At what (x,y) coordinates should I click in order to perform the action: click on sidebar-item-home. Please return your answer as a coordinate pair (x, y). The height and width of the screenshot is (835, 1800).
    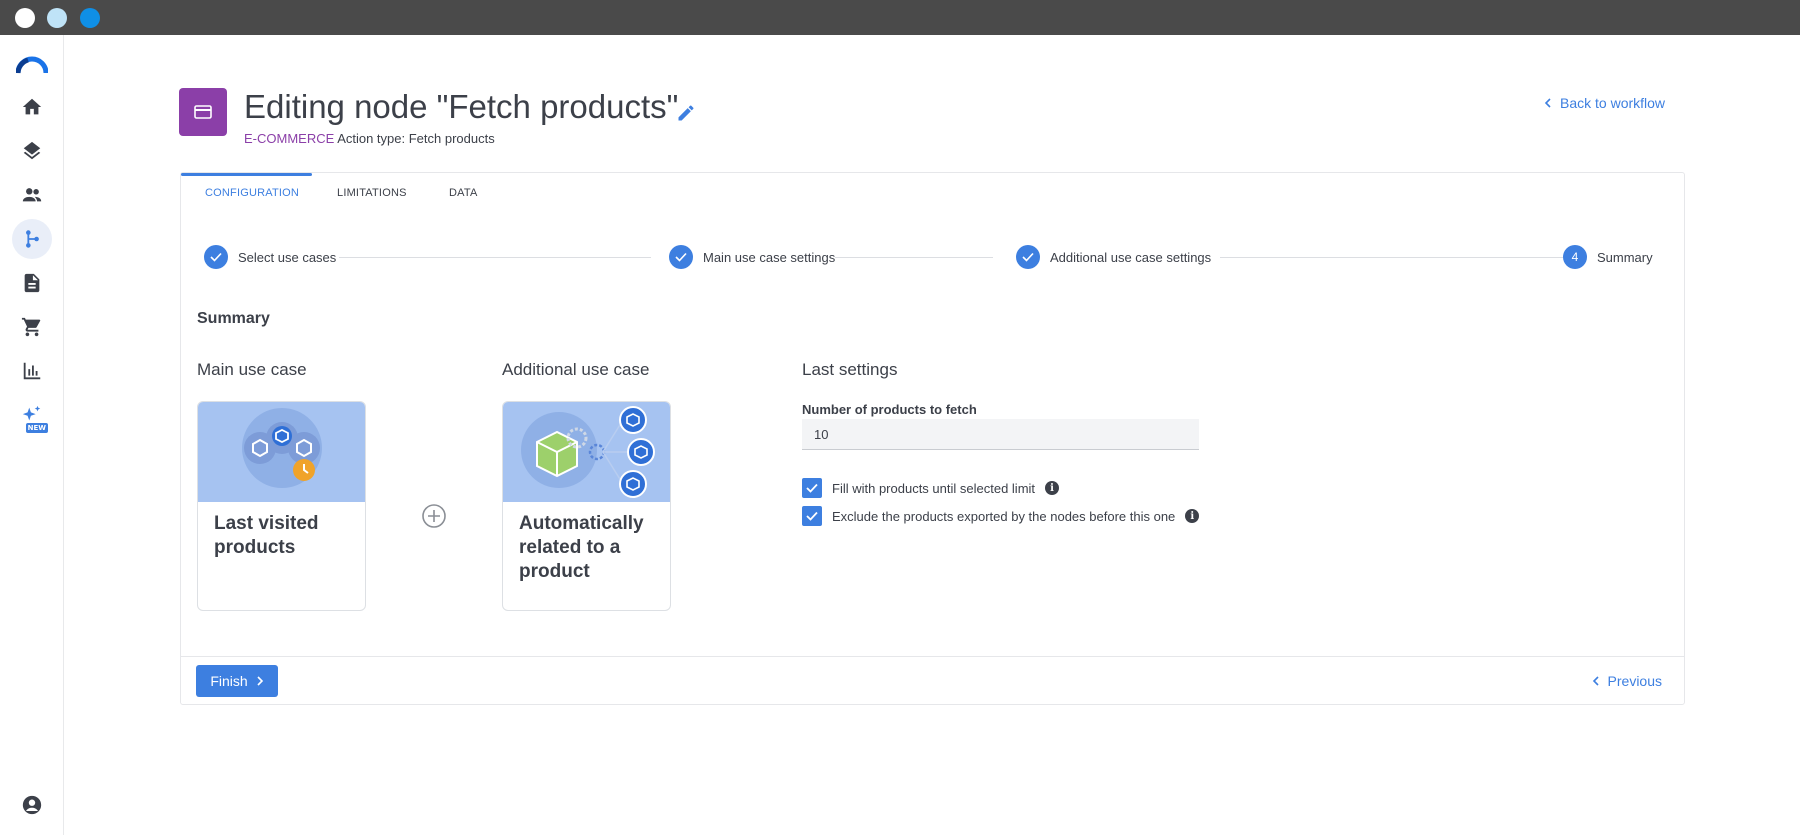
    Looking at the image, I should click on (32, 107).